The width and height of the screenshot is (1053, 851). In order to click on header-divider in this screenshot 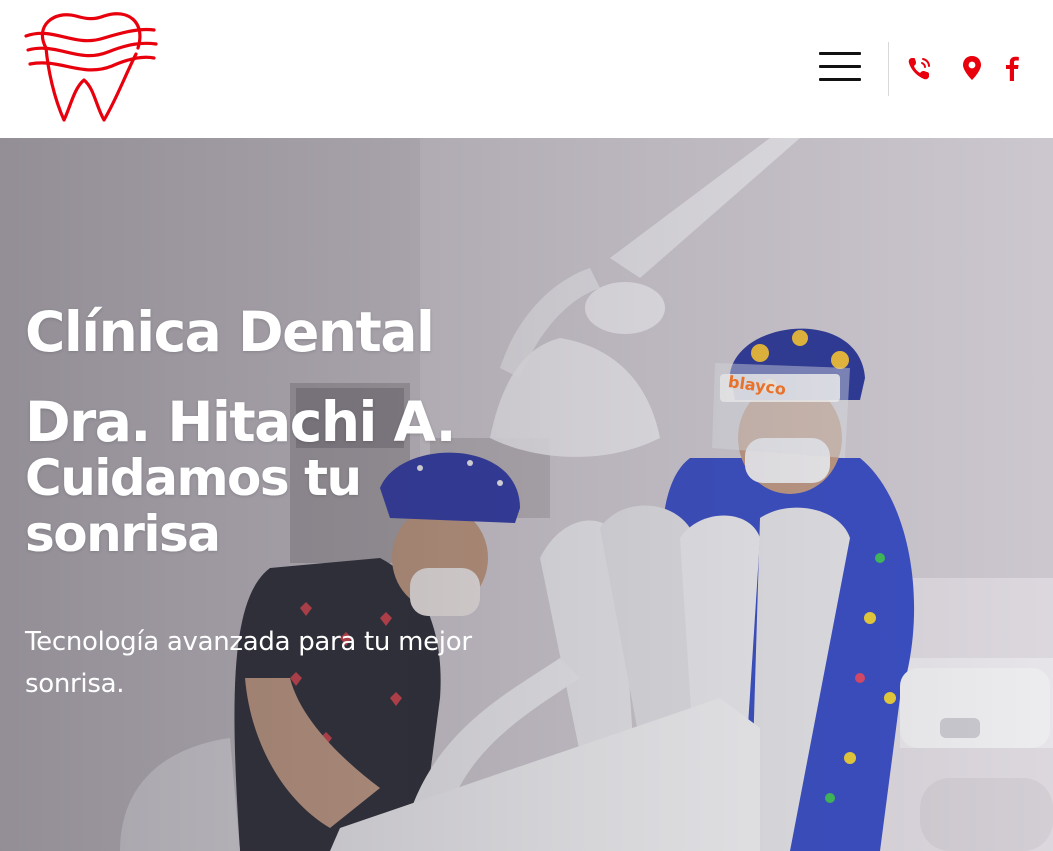, I will do `click(888, 69)`.